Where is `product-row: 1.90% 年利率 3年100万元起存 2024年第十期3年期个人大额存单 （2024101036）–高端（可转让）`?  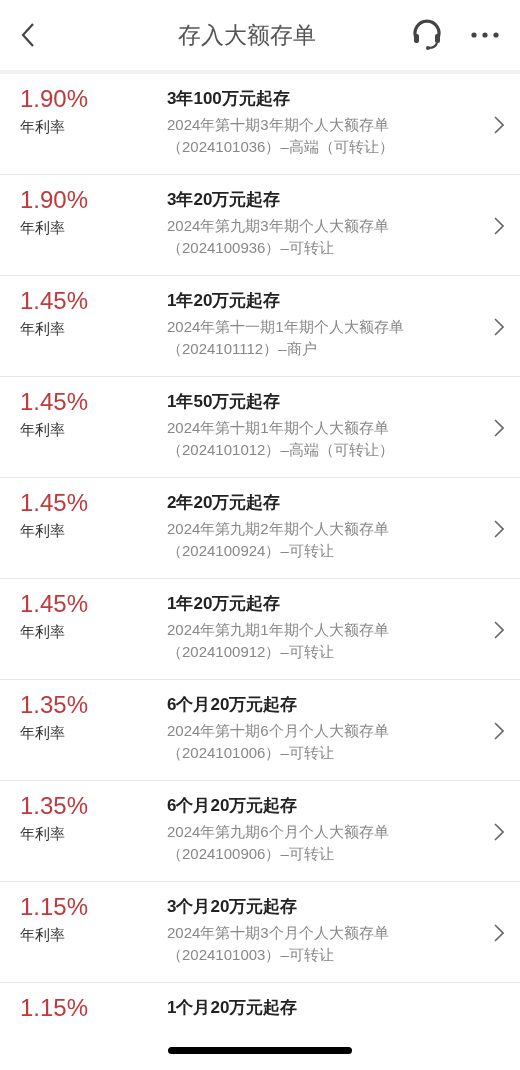
product-row: 1.90% 年利率 3年100万元起存 2024年第十期3年期个人大额存单 （2024101036）–高端（可转让） is located at coordinates (260, 124).